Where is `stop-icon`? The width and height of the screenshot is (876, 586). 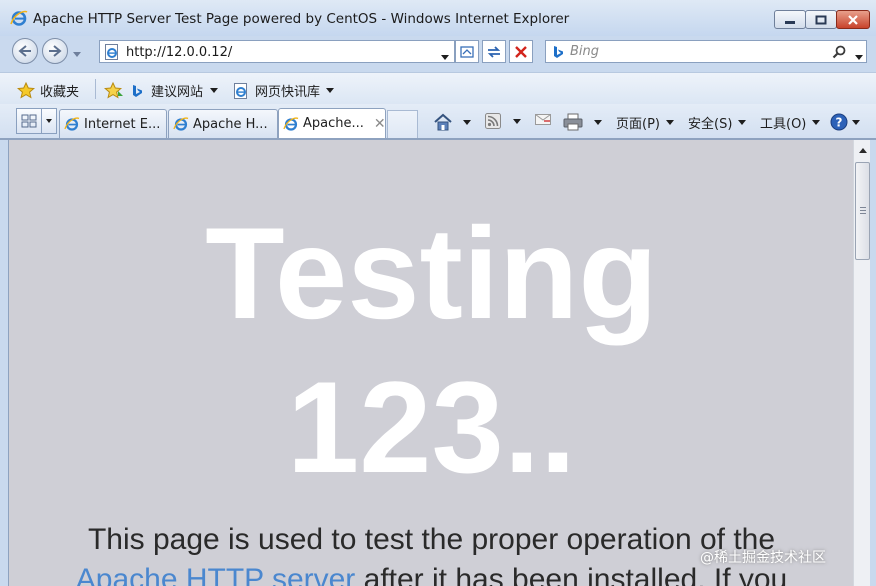
stop-icon is located at coordinates (521, 51).